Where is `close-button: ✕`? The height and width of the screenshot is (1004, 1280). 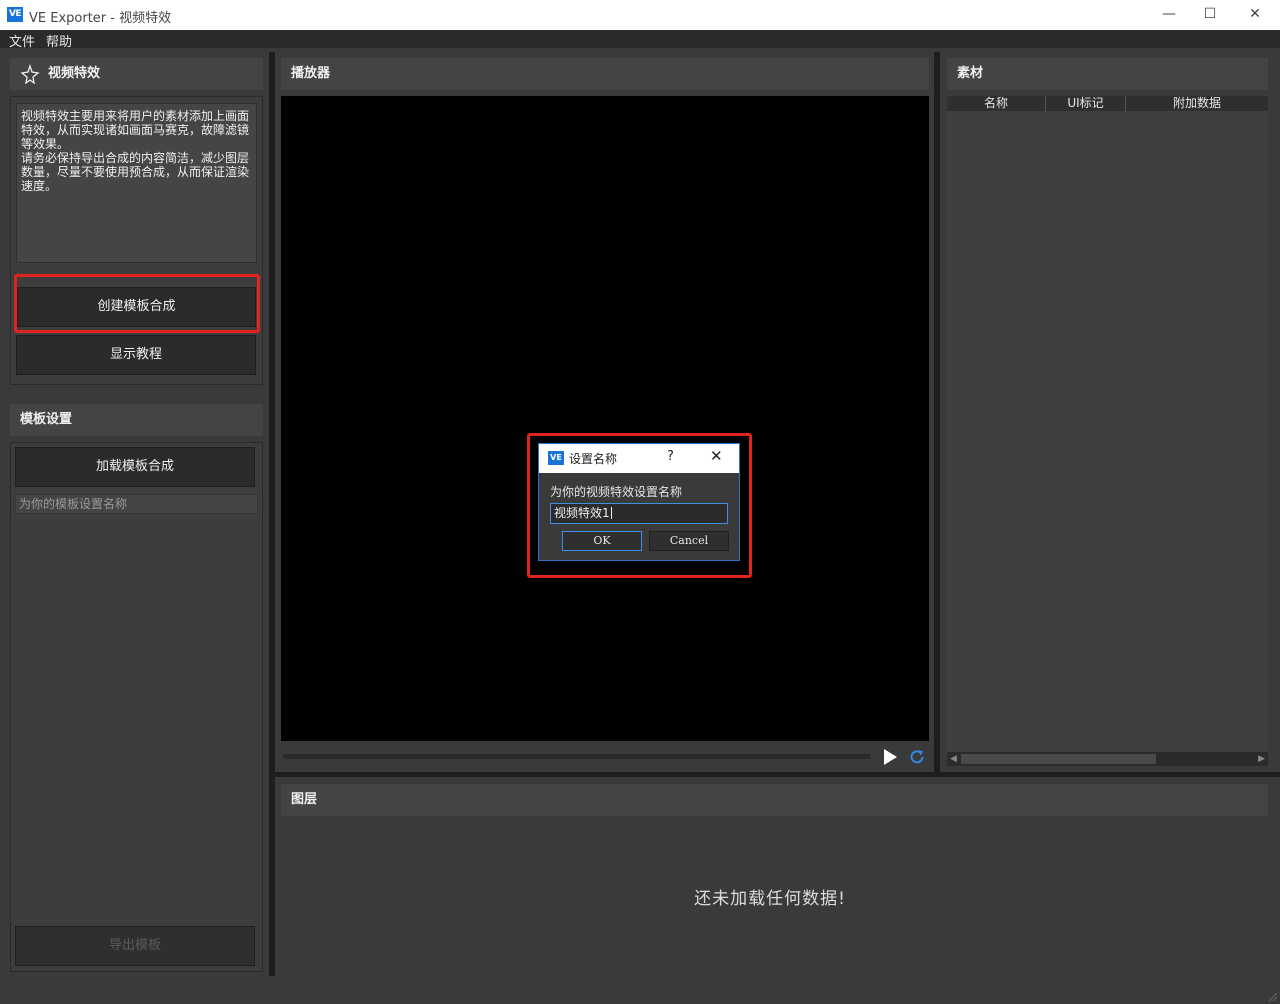 close-button: ✕ is located at coordinates (1255, 15).